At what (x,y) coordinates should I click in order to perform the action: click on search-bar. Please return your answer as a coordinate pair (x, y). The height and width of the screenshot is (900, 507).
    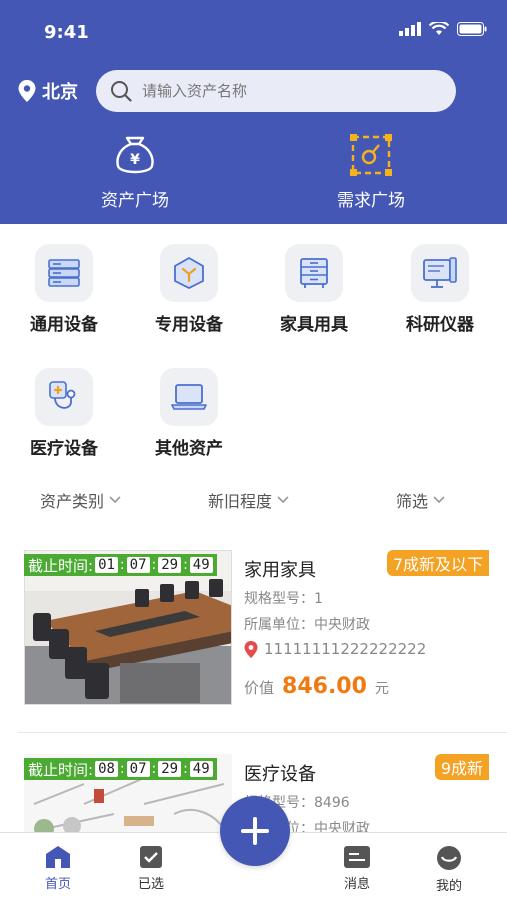
    Looking at the image, I should click on (276, 91).